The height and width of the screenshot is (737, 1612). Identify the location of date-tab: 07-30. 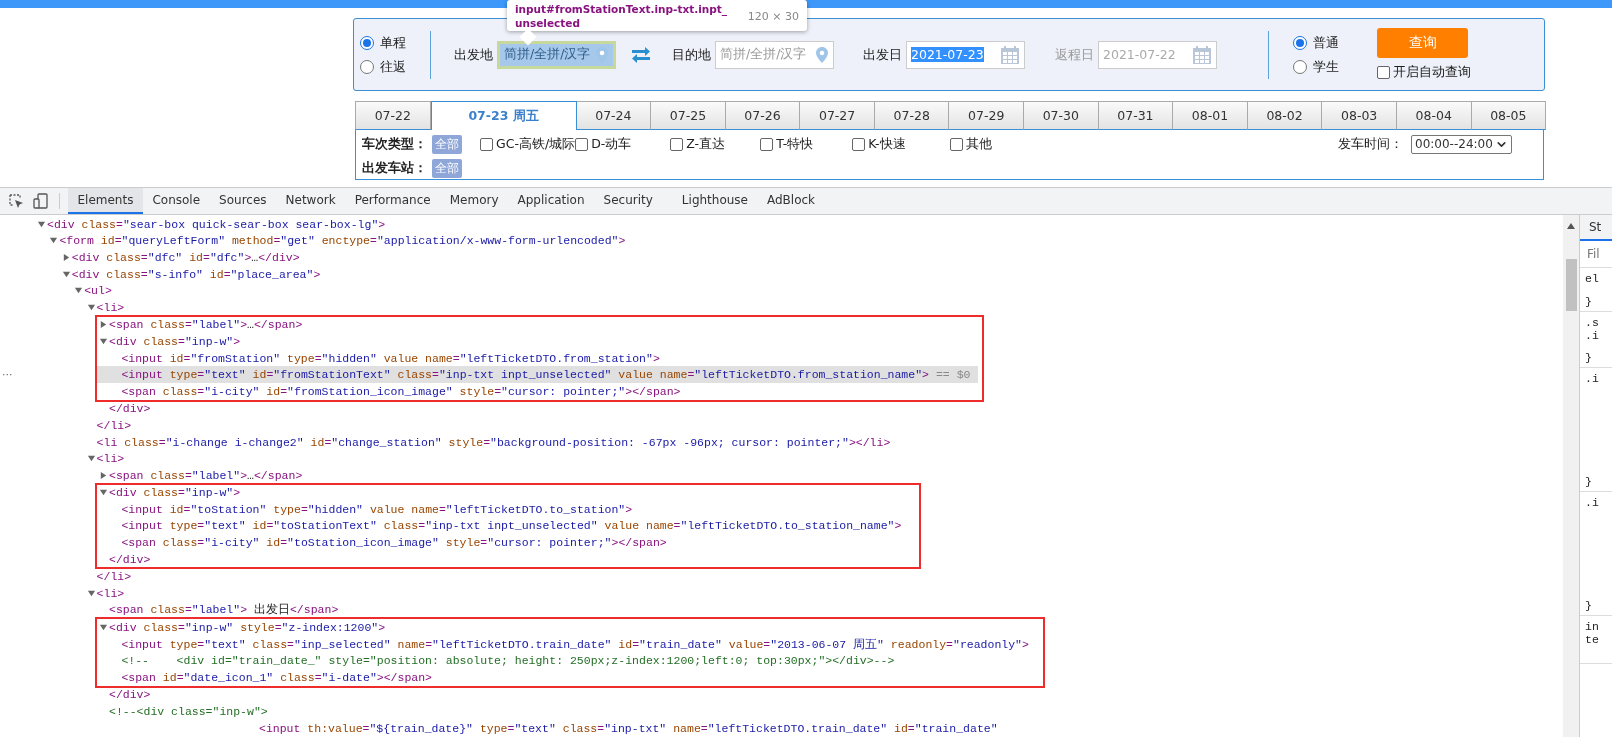
(1061, 115).